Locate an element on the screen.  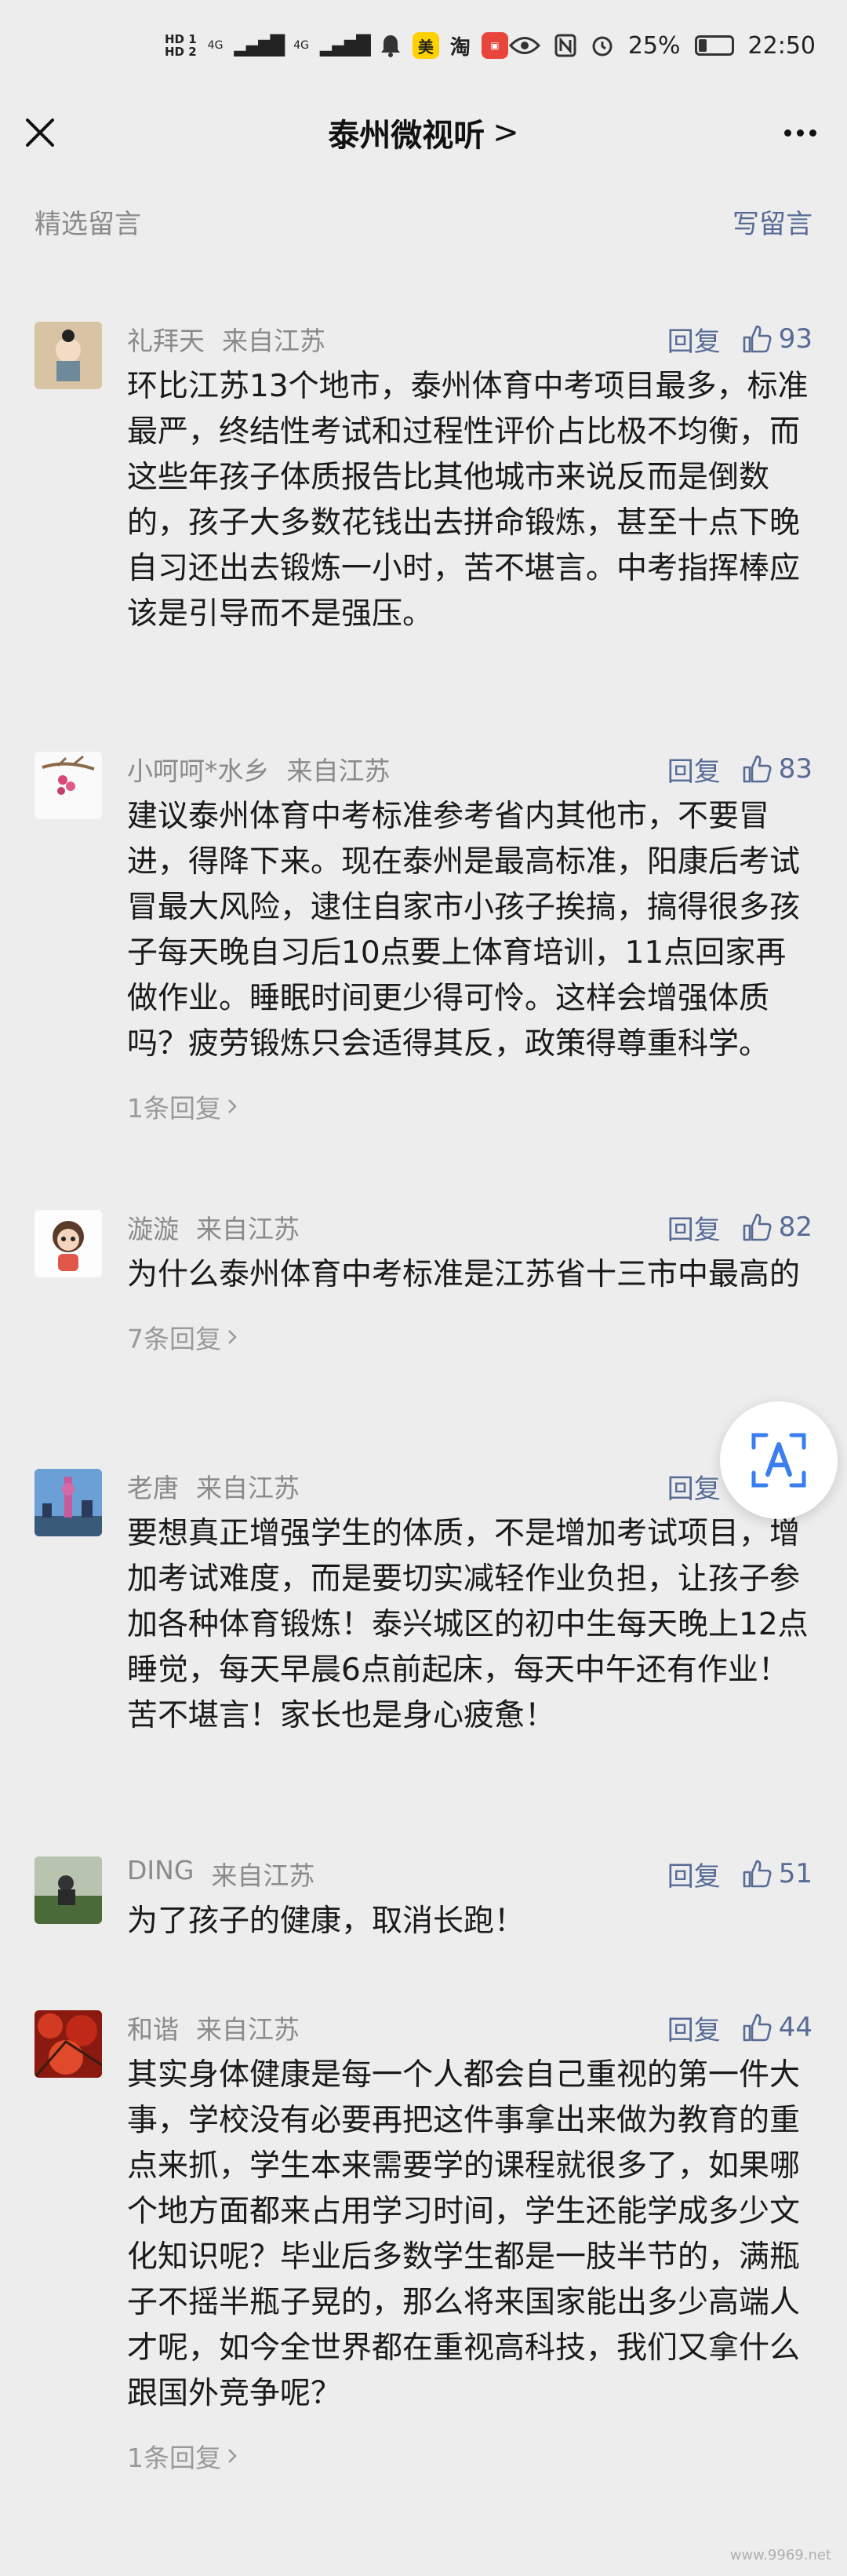
chevron-right-icon: > is located at coordinates (506, 133).